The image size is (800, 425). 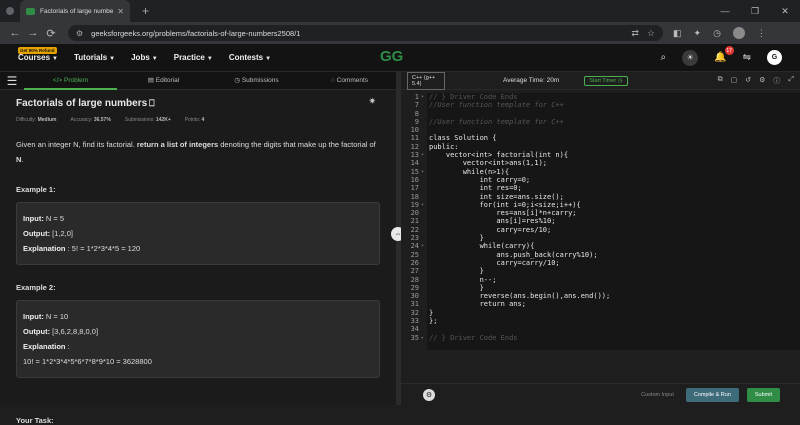 I want to click on code-line: 32}, so click(x=600, y=313).